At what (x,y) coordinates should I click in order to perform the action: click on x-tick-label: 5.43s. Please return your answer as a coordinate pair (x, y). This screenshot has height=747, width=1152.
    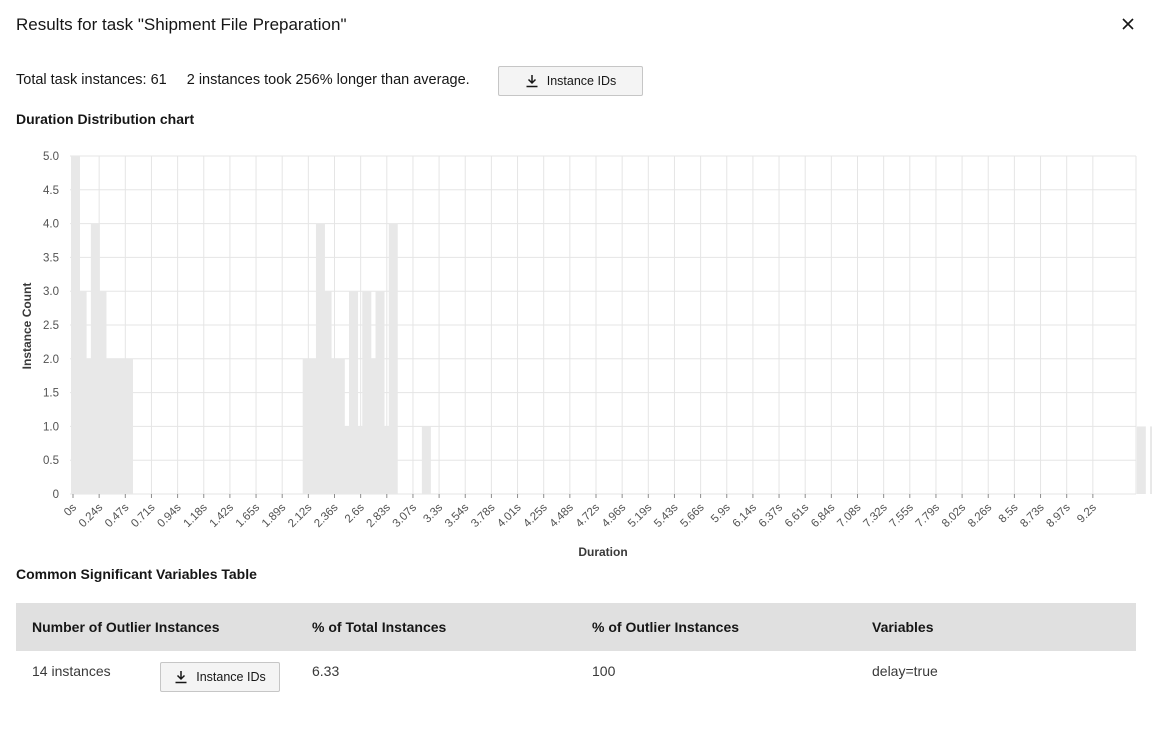
    Looking at the image, I should click on (666, 515).